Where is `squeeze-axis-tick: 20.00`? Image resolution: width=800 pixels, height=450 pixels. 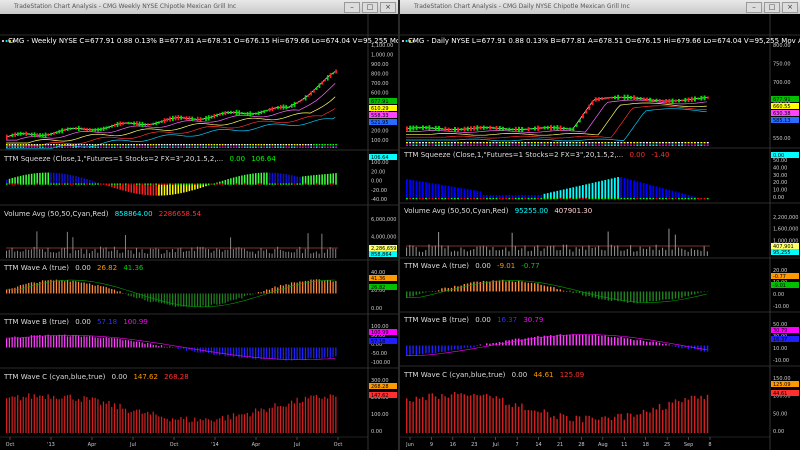 squeeze-axis-tick: 20.00 is located at coordinates (780, 183).